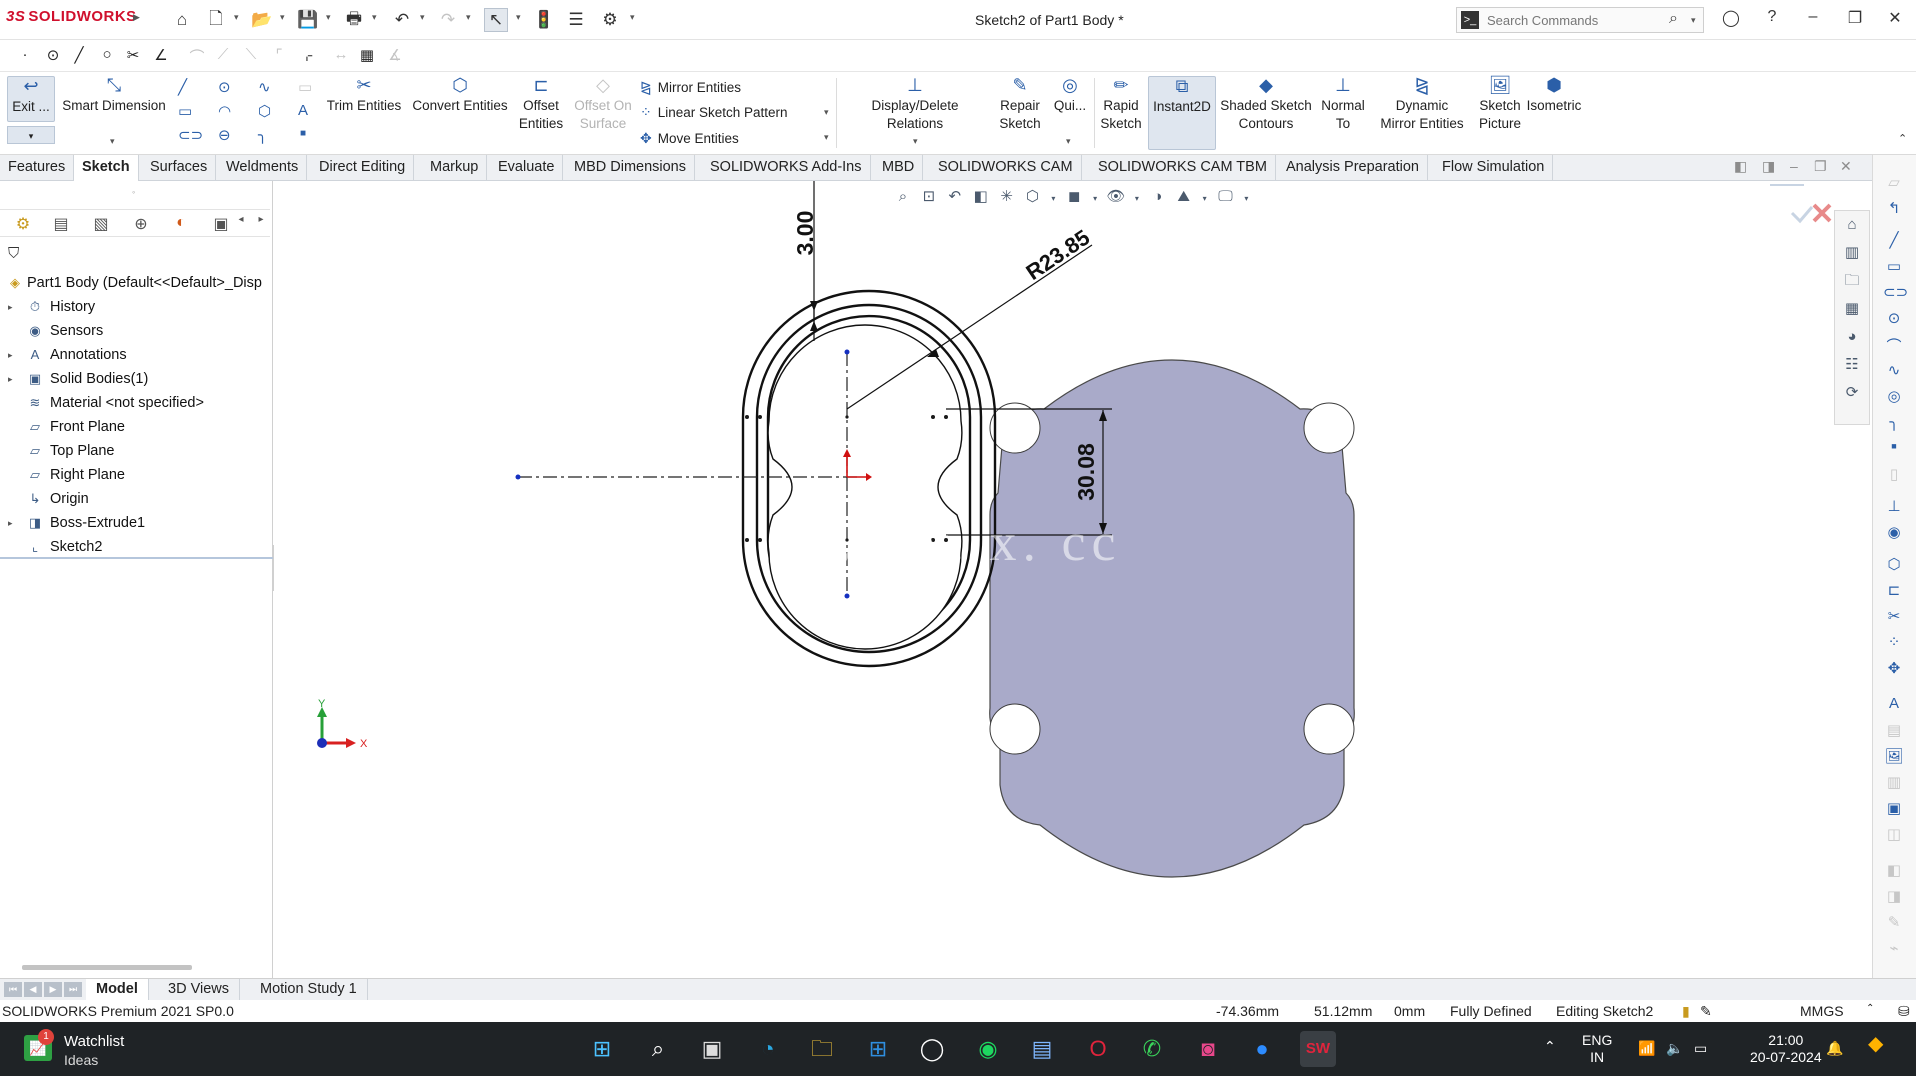  I want to click on whatsapp-web-icon: ◯, so click(932, 1049).